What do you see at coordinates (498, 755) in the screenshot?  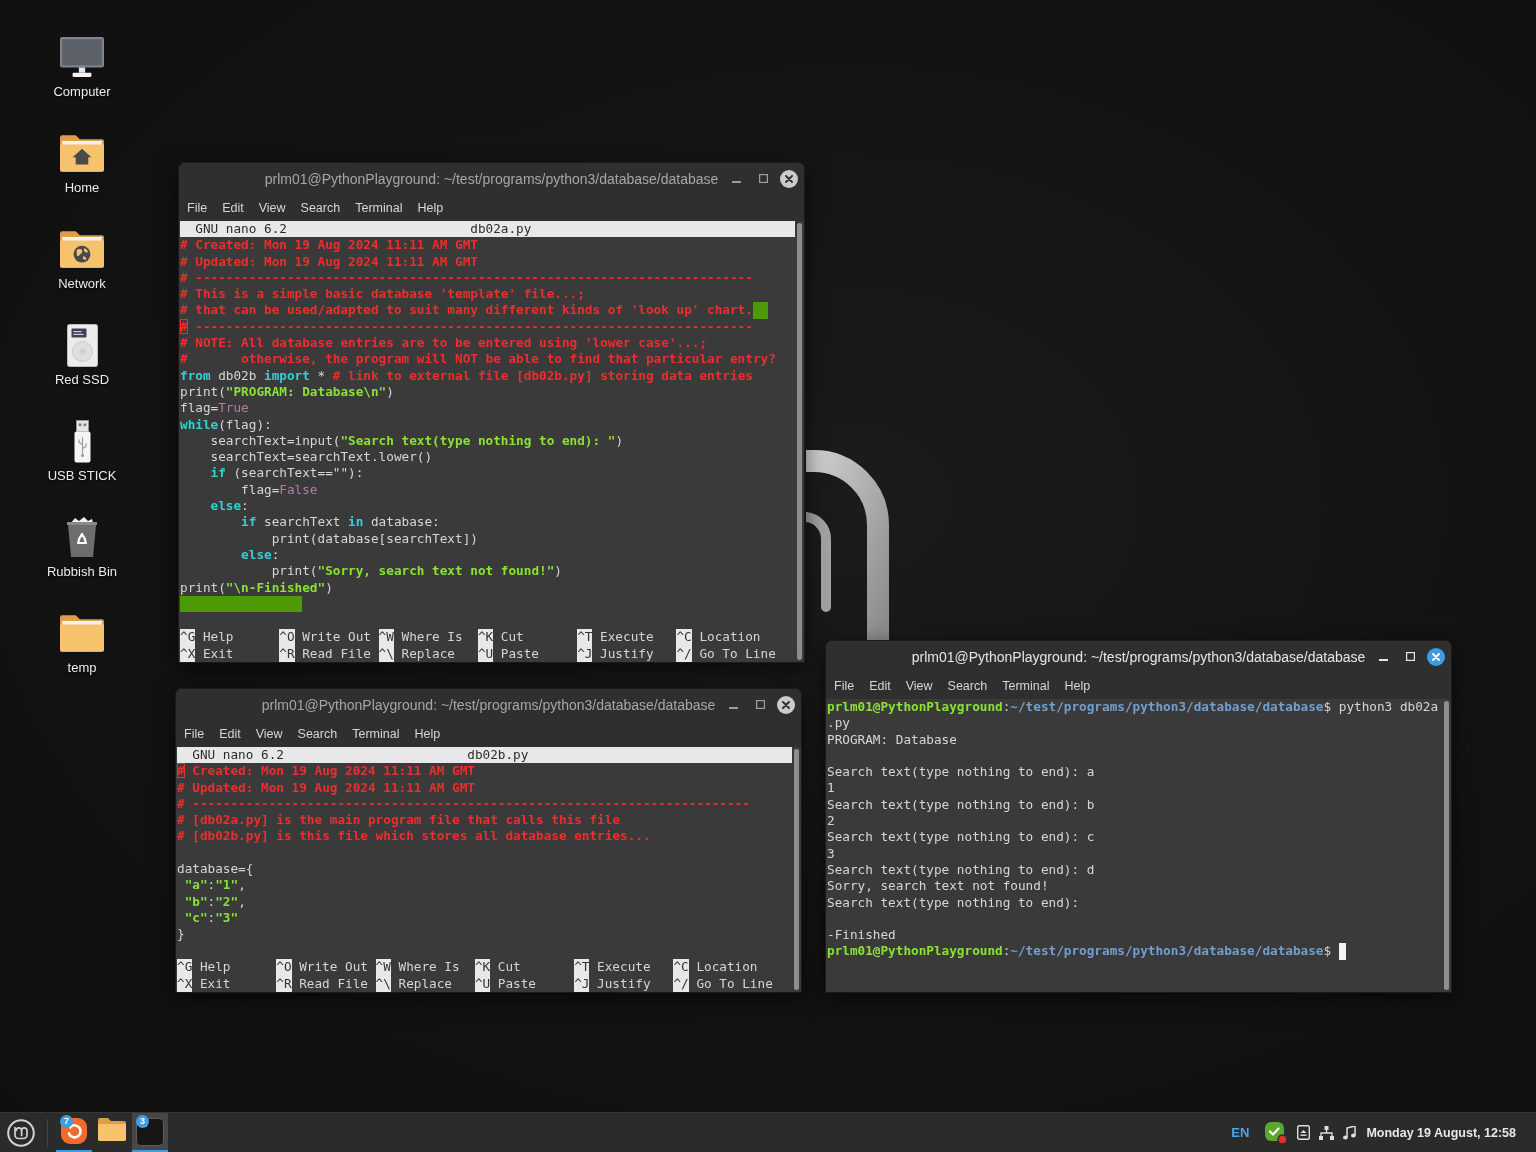 I see `editor-filename: db02b.py` at bounding box center [498, 755].